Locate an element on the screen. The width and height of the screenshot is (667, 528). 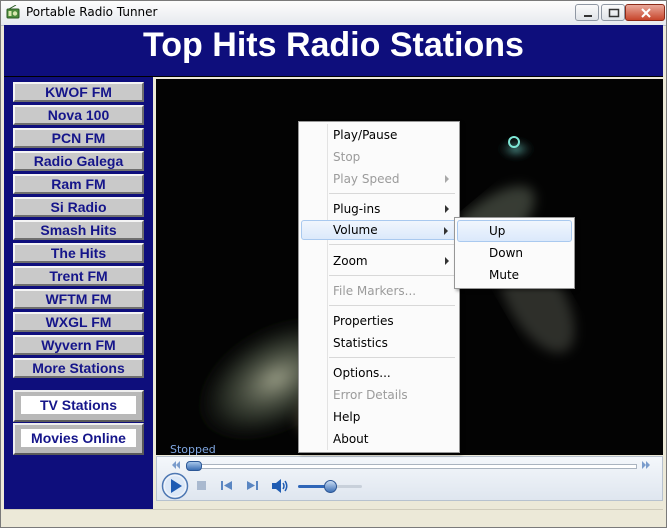
maximize-icon is located at coordinates (614, 13).